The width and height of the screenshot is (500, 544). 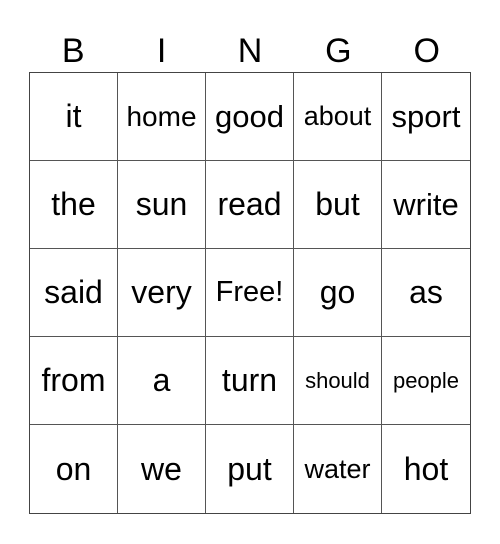 I want to click on bingo-cell: sun, so click(x=162, y=205).